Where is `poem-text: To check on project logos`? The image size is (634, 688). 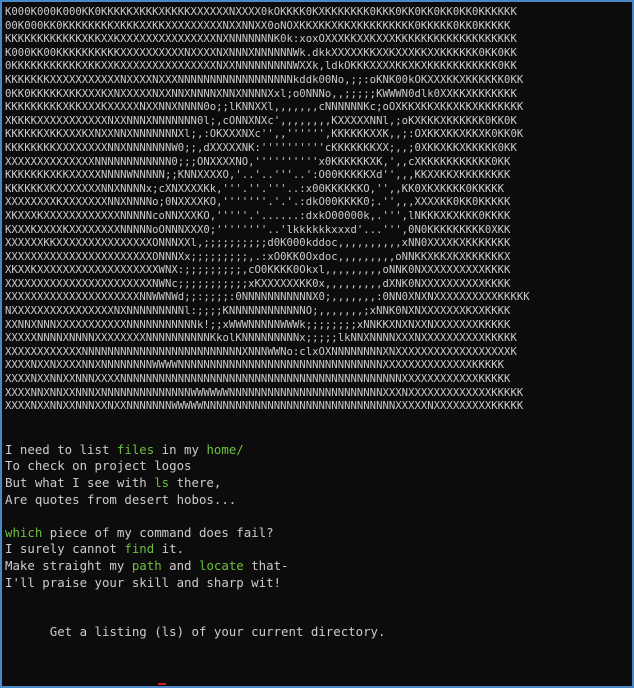 poem-text: To check on project logos is located at coordinates (98, 466).